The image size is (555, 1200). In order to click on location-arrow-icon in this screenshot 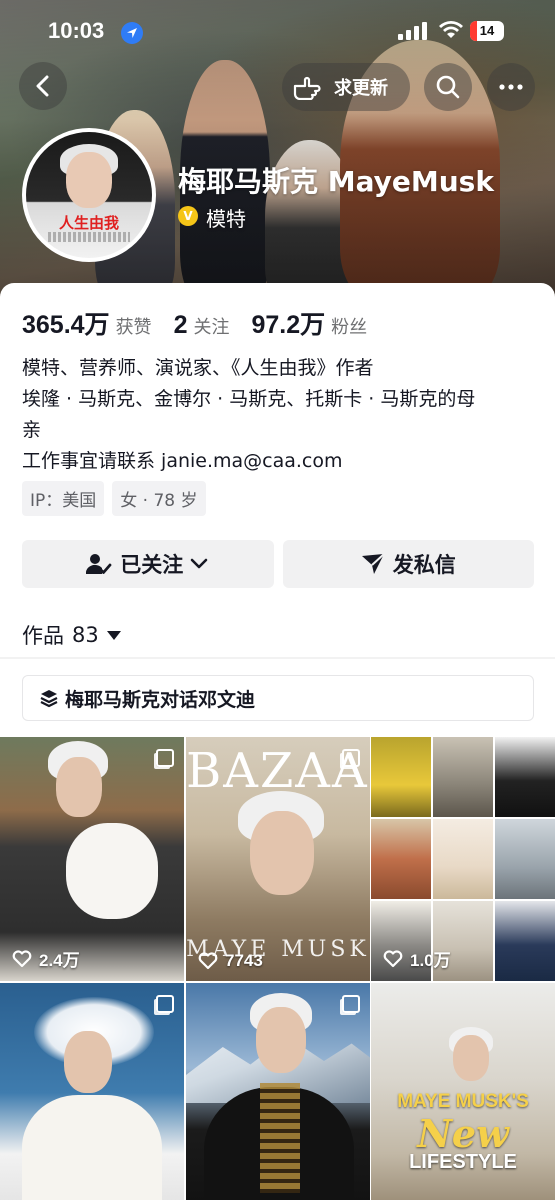, I will do `click(132, 33)`.